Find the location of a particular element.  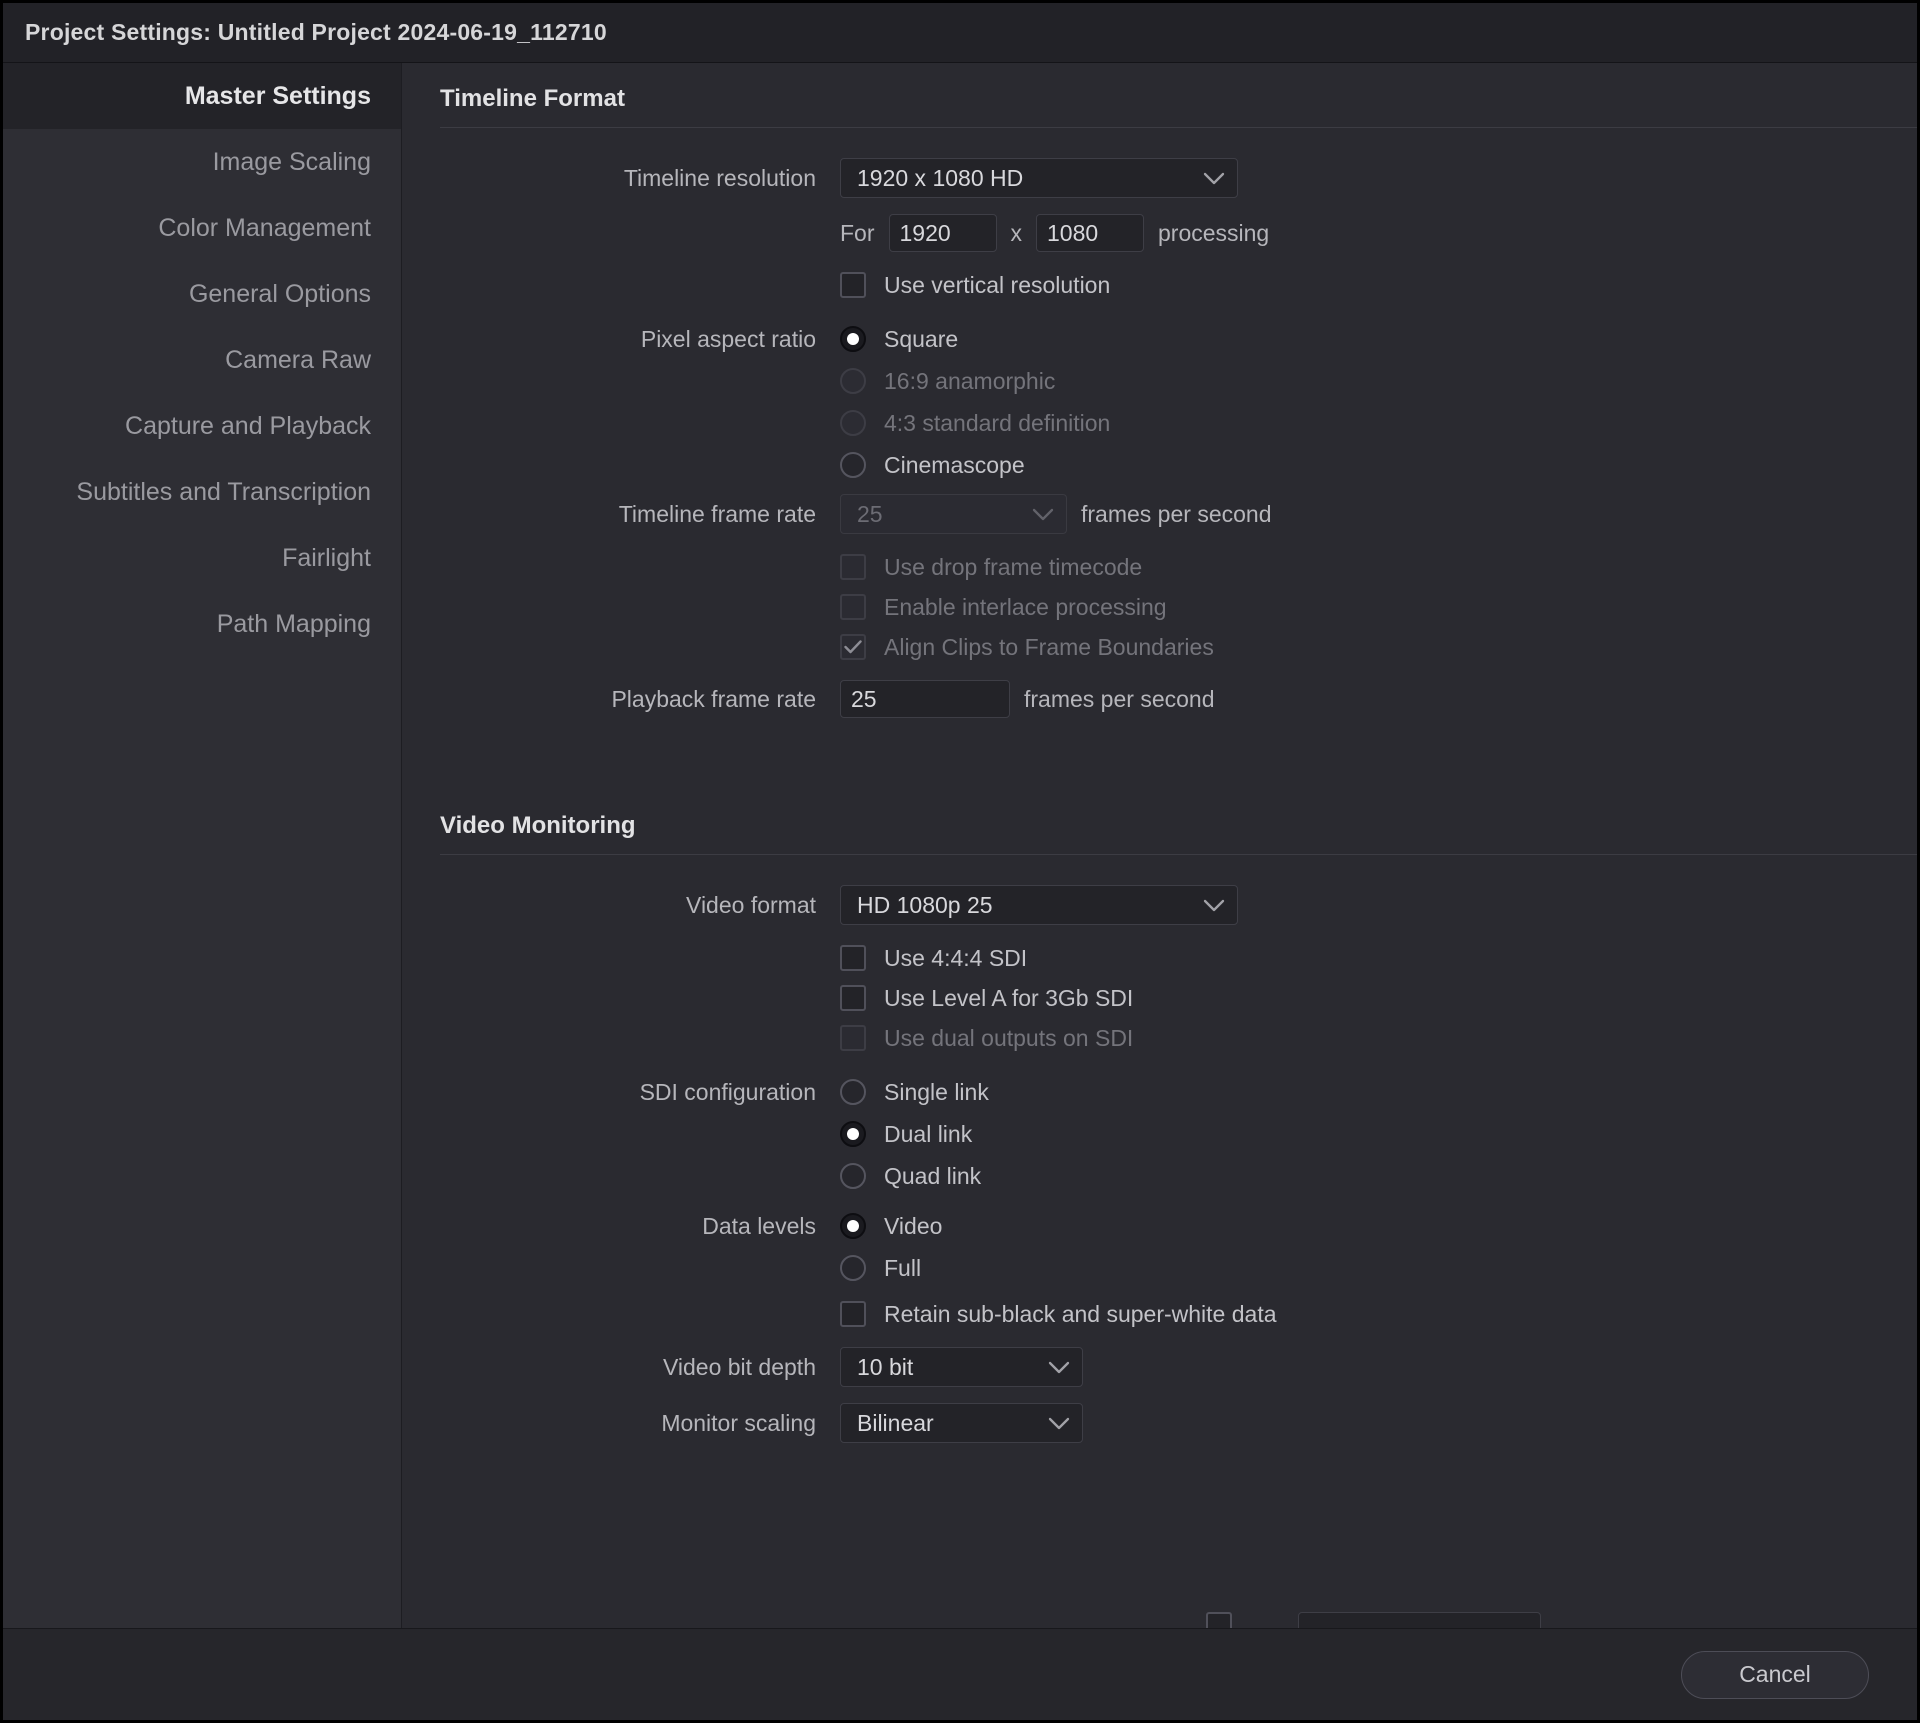

sdi-single-link-radio is located at coordinates (853, 1092).